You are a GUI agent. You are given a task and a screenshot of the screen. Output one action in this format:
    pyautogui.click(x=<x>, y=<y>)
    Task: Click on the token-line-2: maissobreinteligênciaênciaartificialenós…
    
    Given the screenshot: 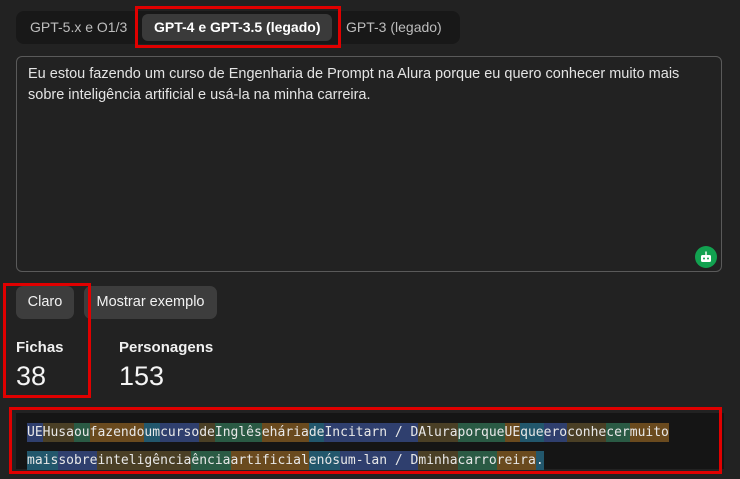 What is the action you would take?
    pyautogui.click(x=375, y=461)
    